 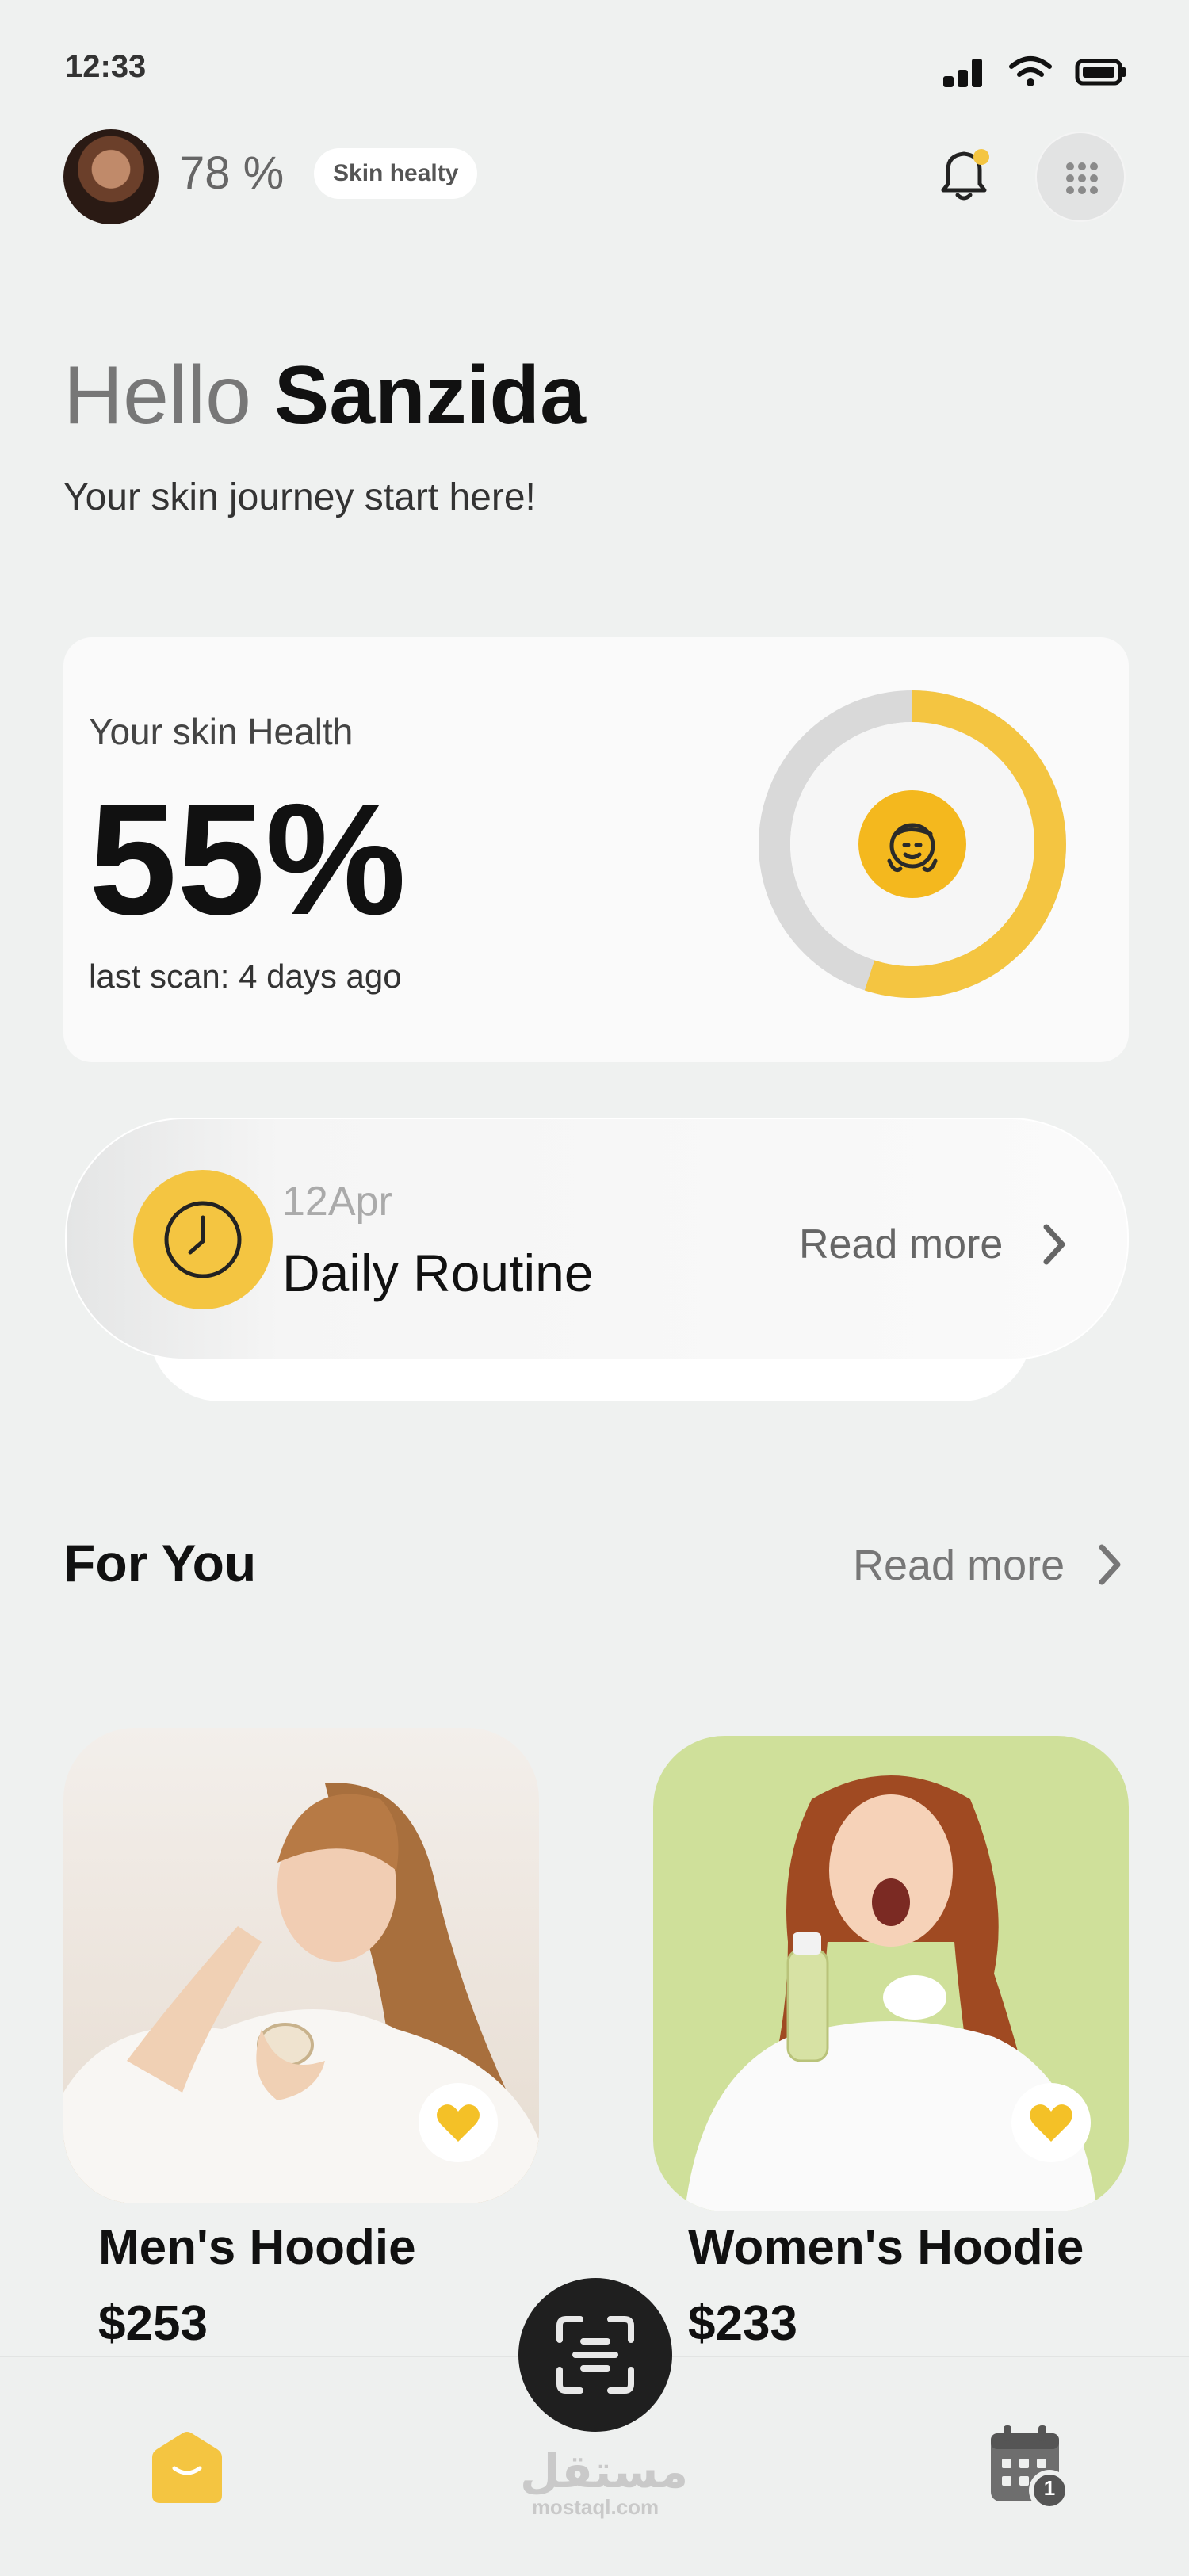 I want to click on watermark: مستقل mostaql.com, so click(x=604, y=2483).